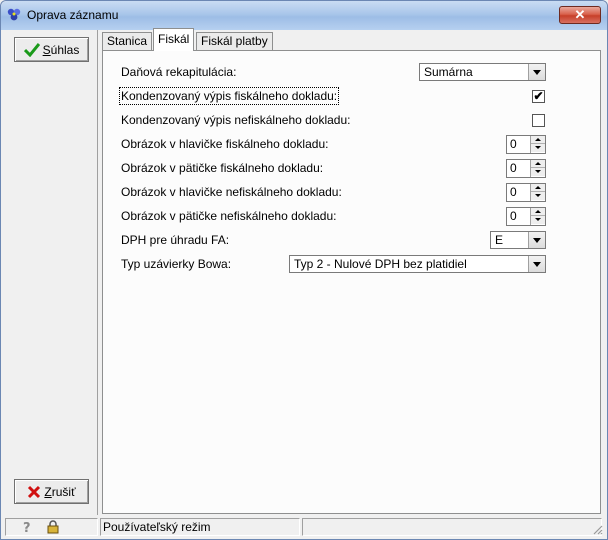  Describe the element at coordinates (234, 41) in the screenshot. I see `tab-fiskal-platby: Fiskál platby` at that location.